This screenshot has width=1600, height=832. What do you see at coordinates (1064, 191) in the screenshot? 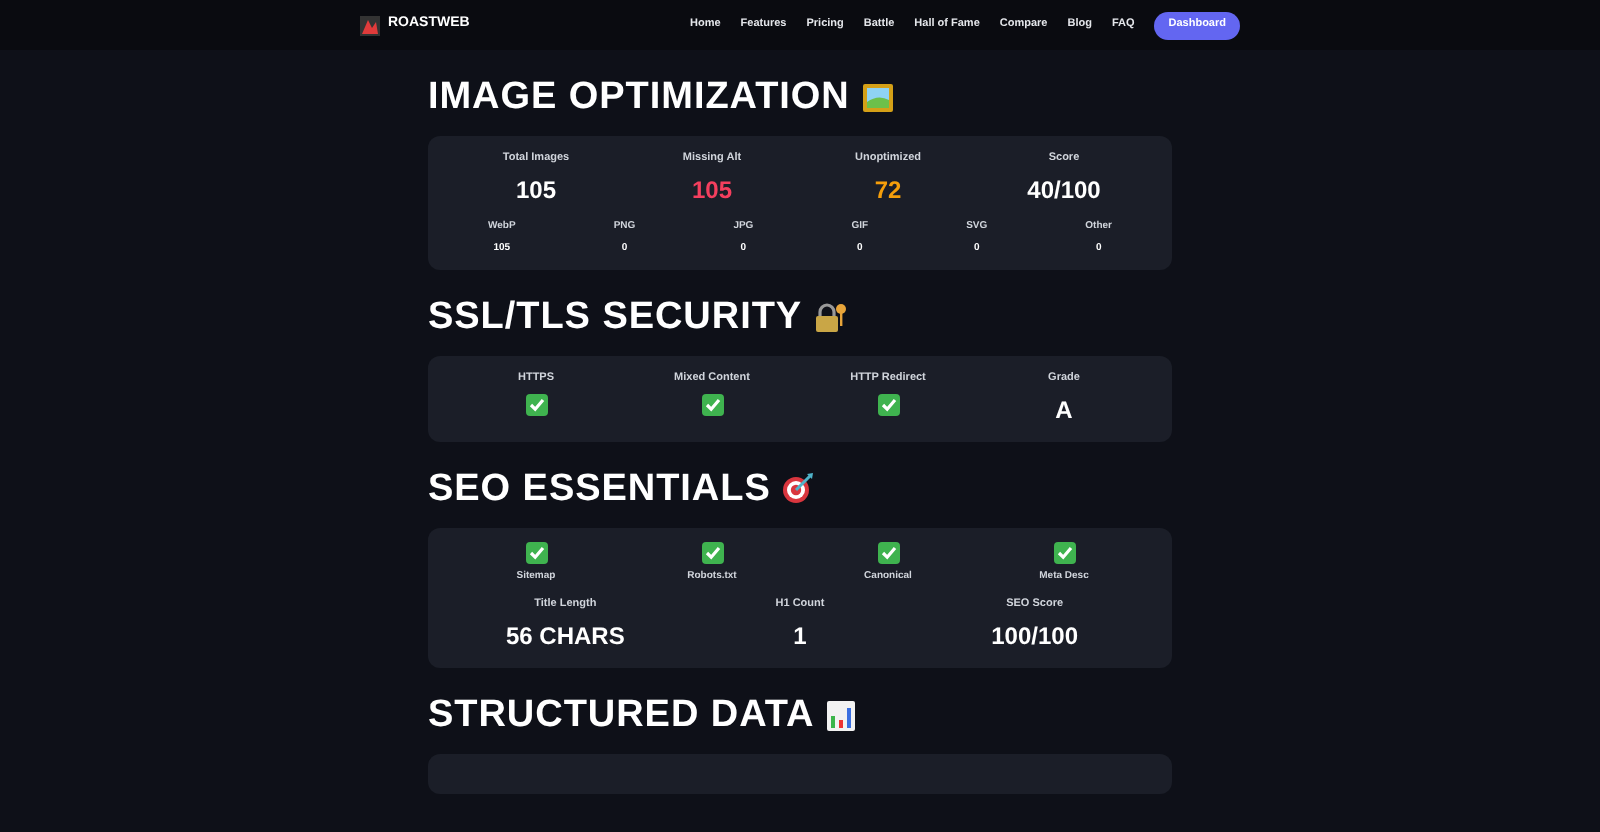
I see `stat-value: 40/100` at bounding box center [1064, 191].